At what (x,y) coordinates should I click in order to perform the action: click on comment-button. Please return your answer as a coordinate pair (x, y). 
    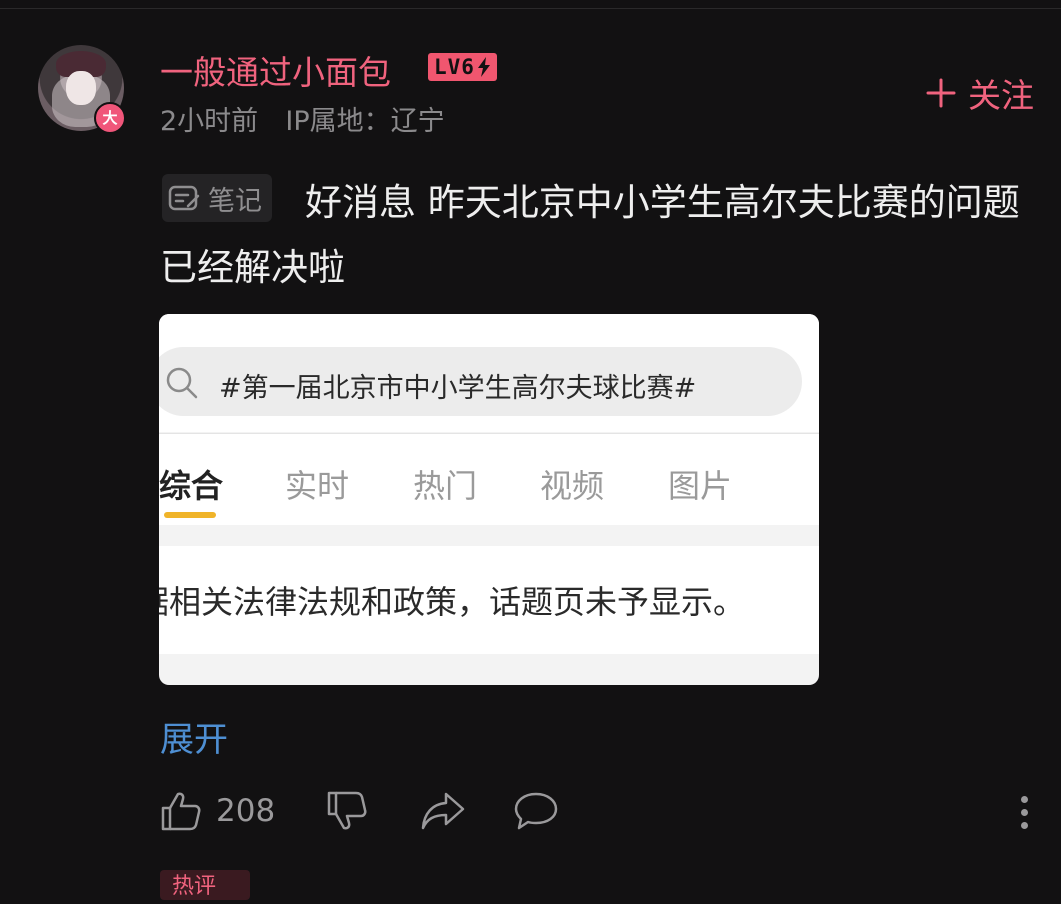
    Looking at the image, I should click on (536, 811).